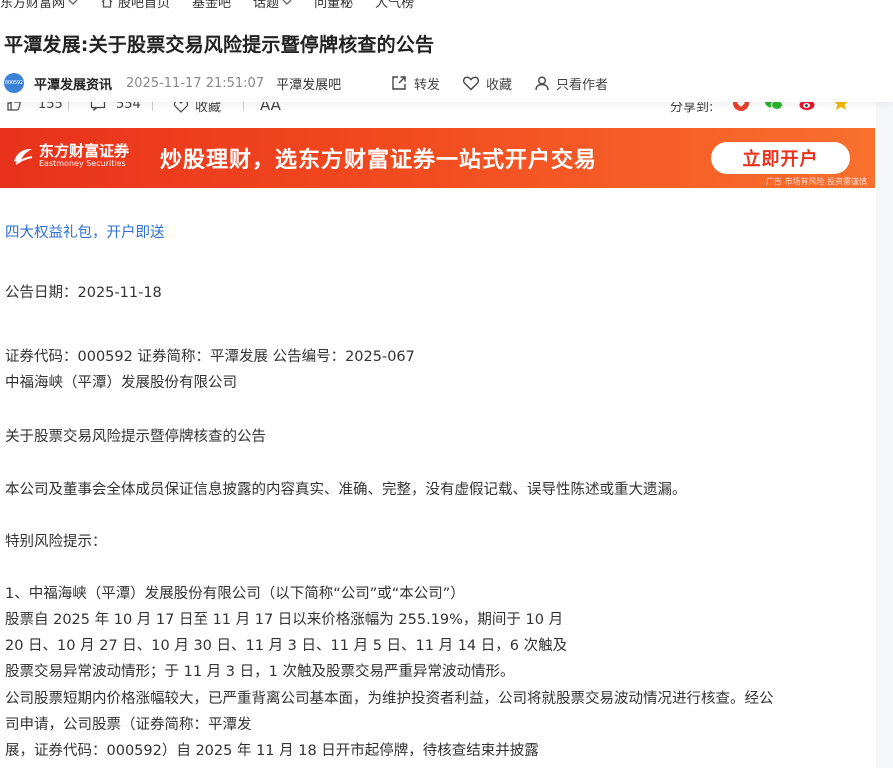 Image resolution: width=893 pixels, height=768 pixels. What do you see at coordinates (399, 83) in the screenshot?
I see `share-out-icon` at bounding box center [399, 83].